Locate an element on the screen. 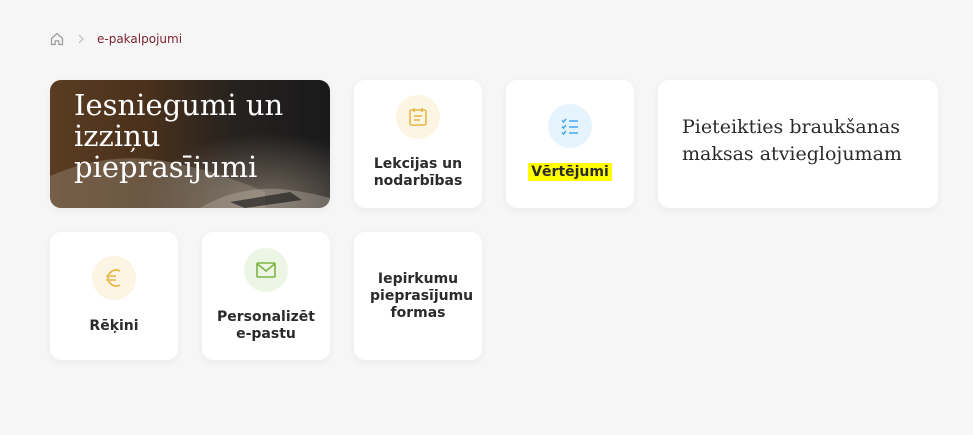 This screenshot has width=973, height=435. calendar-icon-circle is located at coordinates (418, 117).